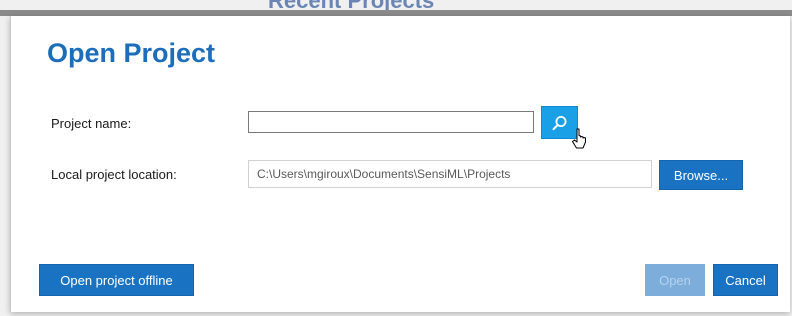 This screenshot has height=316, width=792. Describe the element at coordinates (391, 122) in the screenshot. I see `project-name-input` at that location.